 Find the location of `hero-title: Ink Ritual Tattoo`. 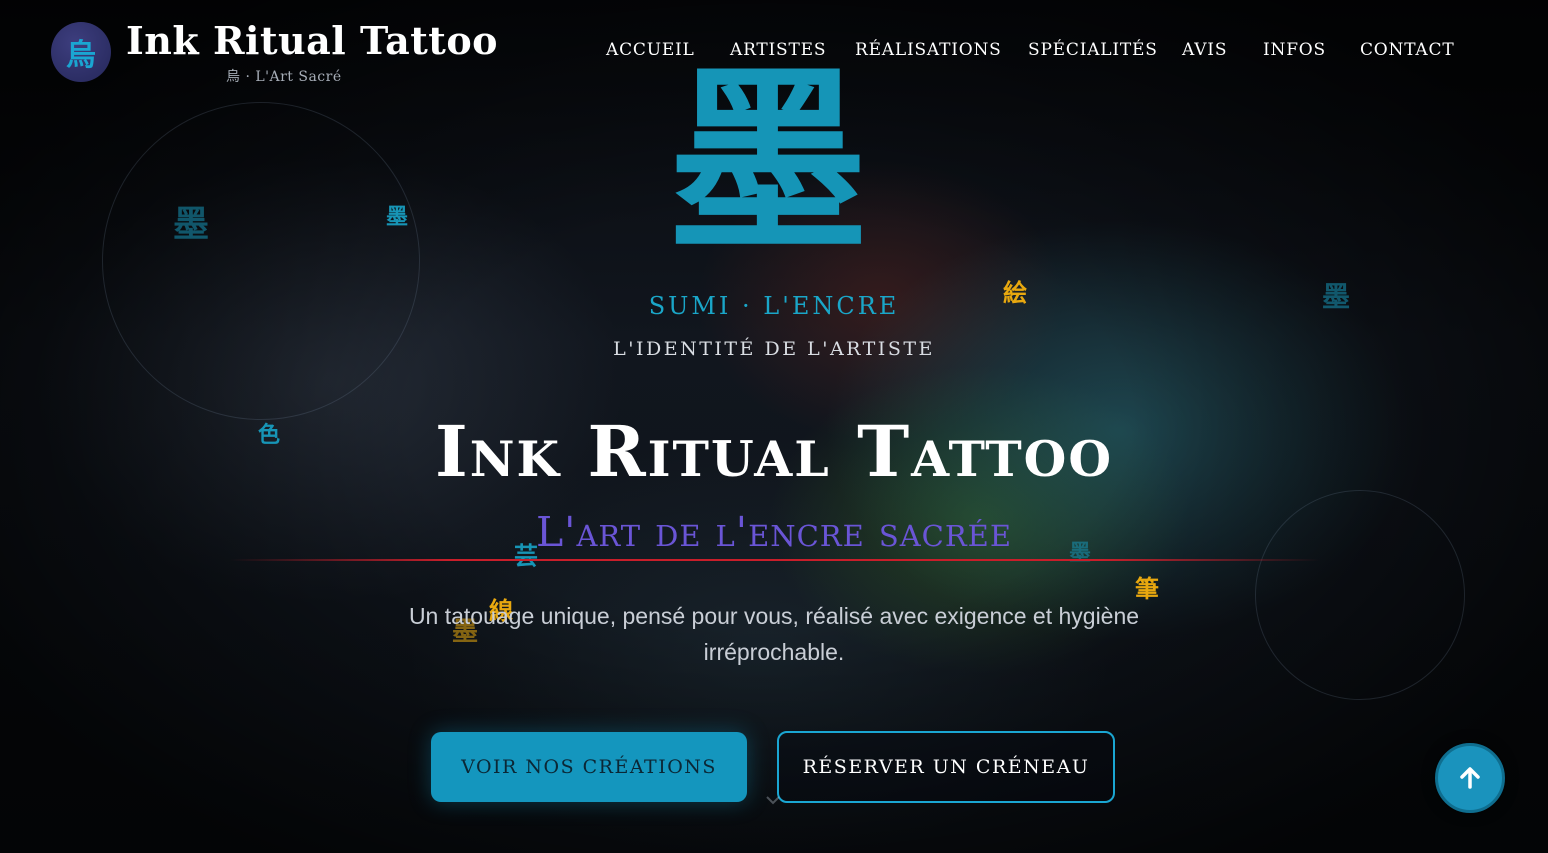

hero-title: Ink Ritual Tattoo is located at coordinates (774, 451).